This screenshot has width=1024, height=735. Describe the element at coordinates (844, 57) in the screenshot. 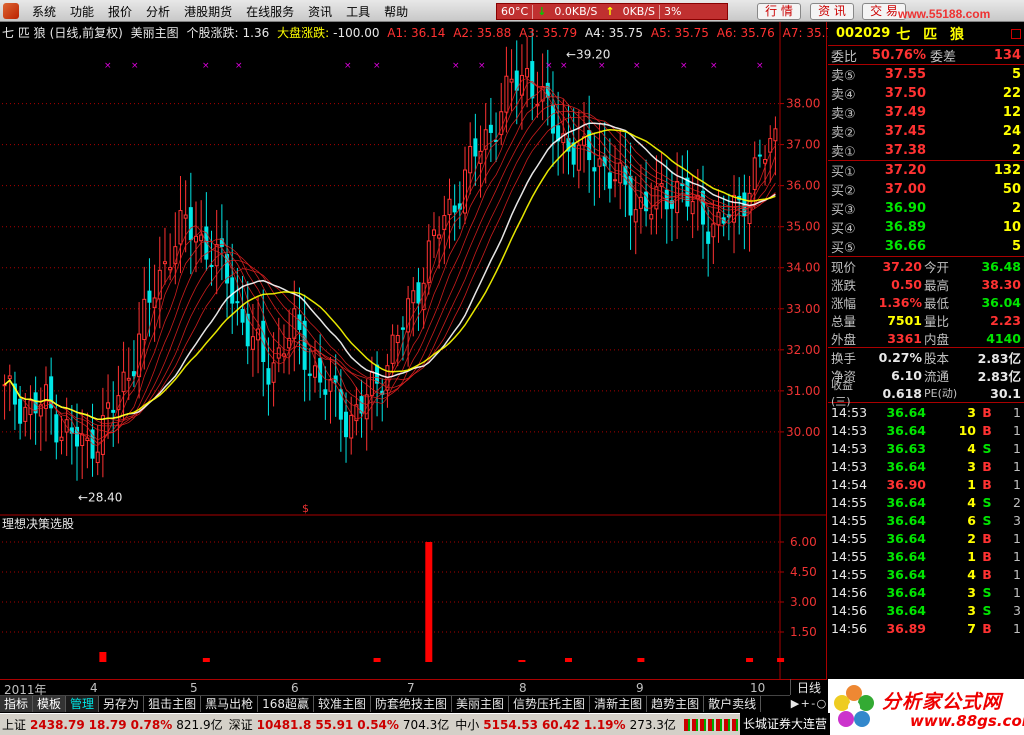

I see `weibi-label: 委比` at that location.